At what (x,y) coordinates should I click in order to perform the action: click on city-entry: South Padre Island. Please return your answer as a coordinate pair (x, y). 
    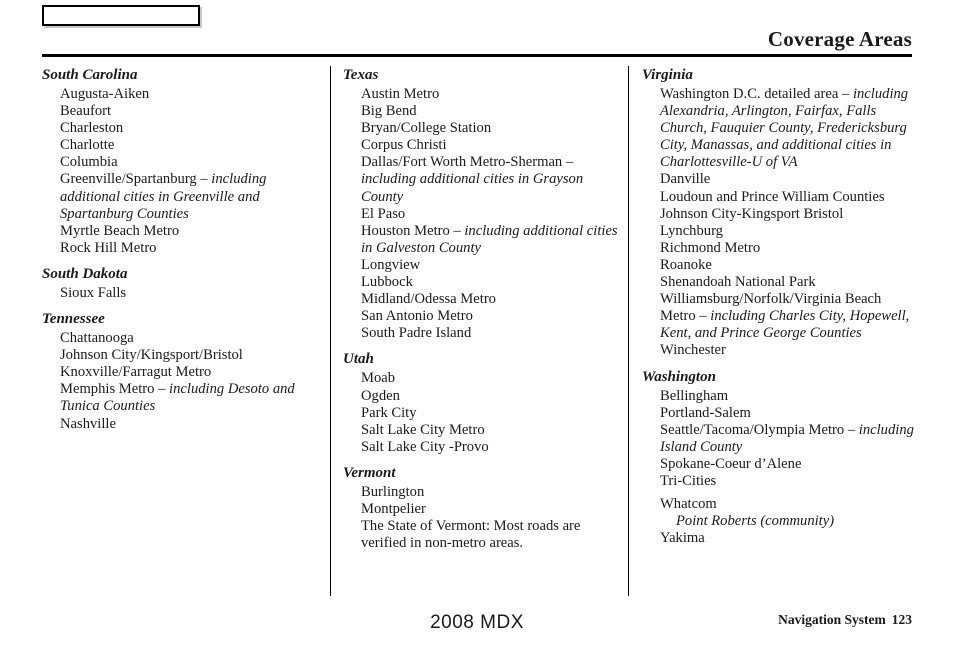
    Looking at the image, I should click on (480, 333).